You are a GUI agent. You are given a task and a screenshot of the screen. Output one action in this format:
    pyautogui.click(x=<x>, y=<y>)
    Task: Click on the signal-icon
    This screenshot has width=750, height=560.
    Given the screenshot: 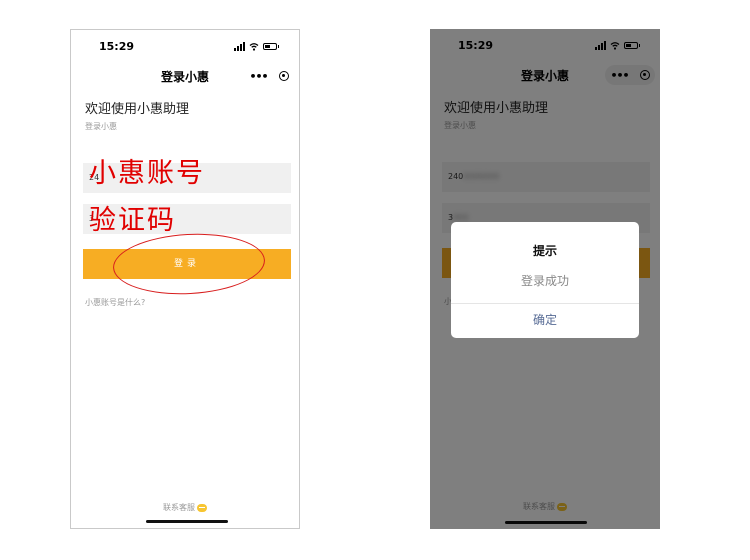 What is the action you would take?
    pyautogui.click(x=239, y=46)
    